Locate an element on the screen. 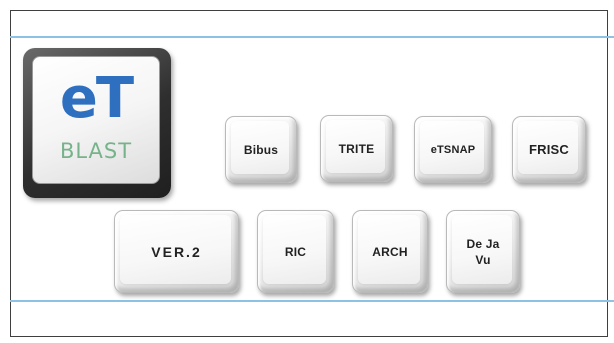  key-frisc-label: FRISC is located at coordinates (549, 149).